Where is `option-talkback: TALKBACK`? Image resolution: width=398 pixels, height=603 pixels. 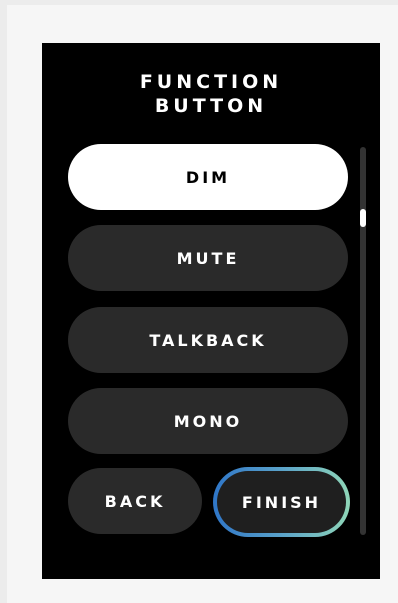
option-talkback: TALKBACK is located at coordinates (208, 340).